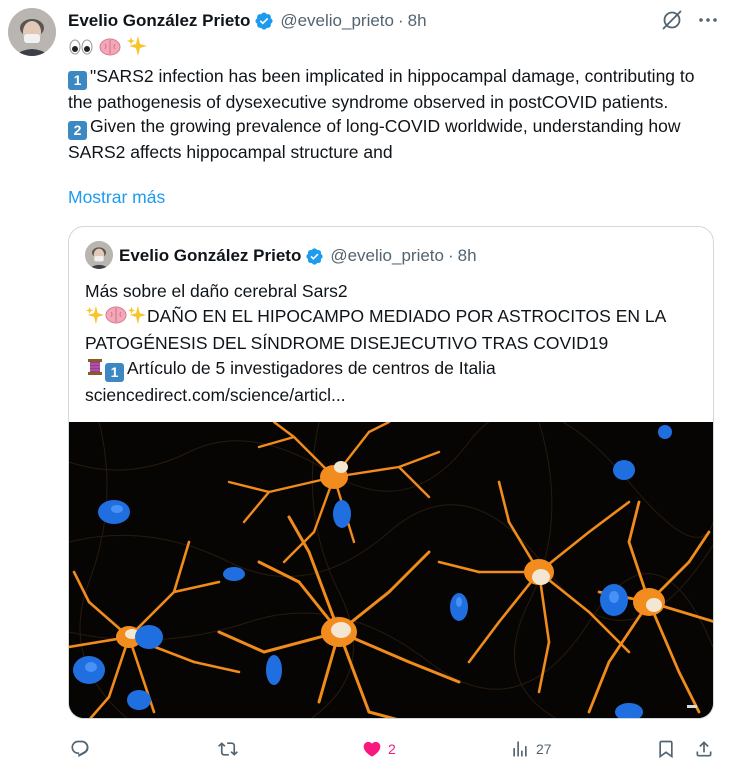 This screenshot has height=772, width=736. What do you see at coordinates (388, 49) in the screenshot?
I see `emoji-row` at bounding box center [388, 49].